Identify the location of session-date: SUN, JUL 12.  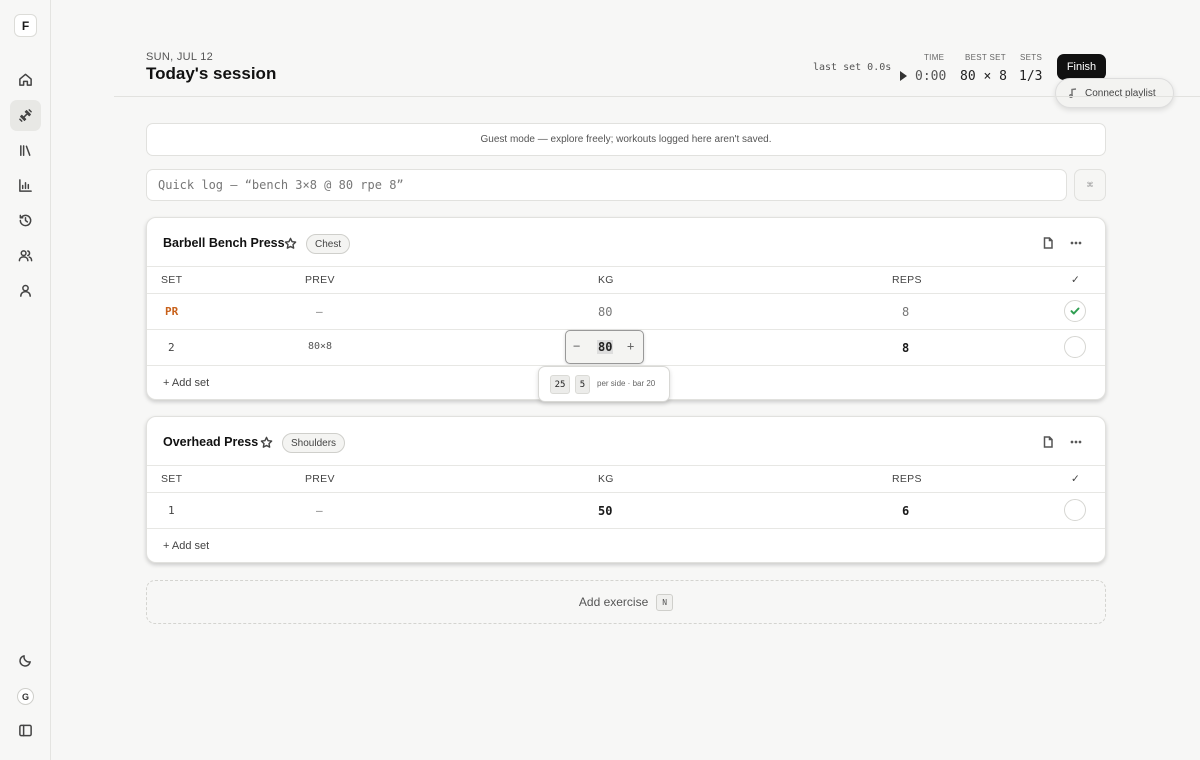
(180, 57).